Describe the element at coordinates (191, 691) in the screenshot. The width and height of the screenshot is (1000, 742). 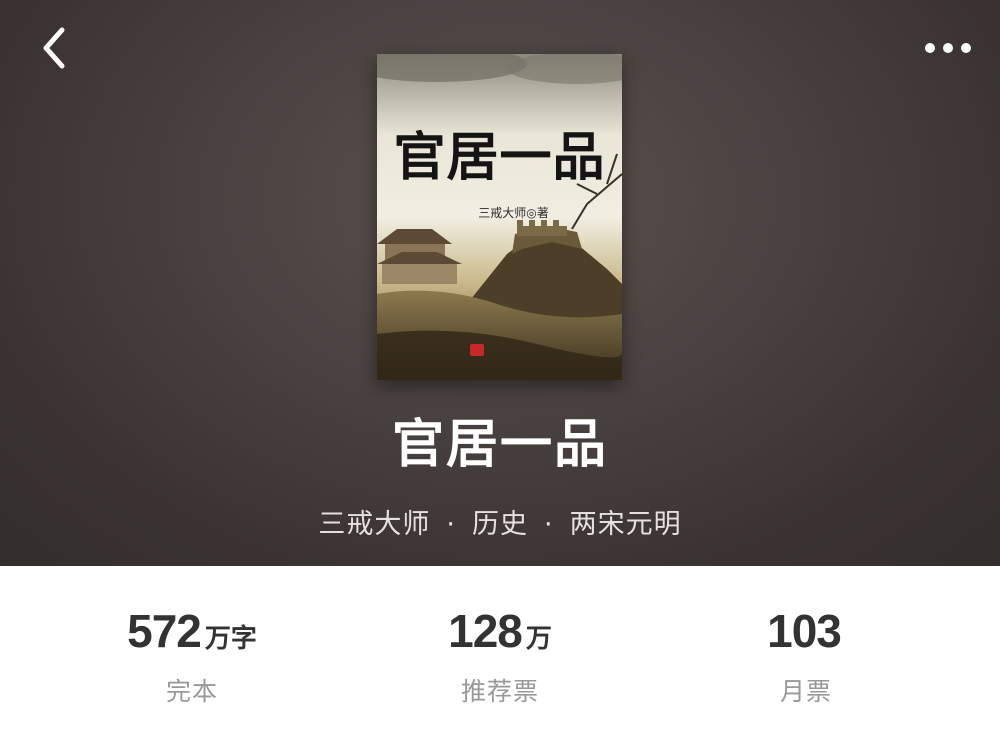
I see `stat-label: 完本` at that location.